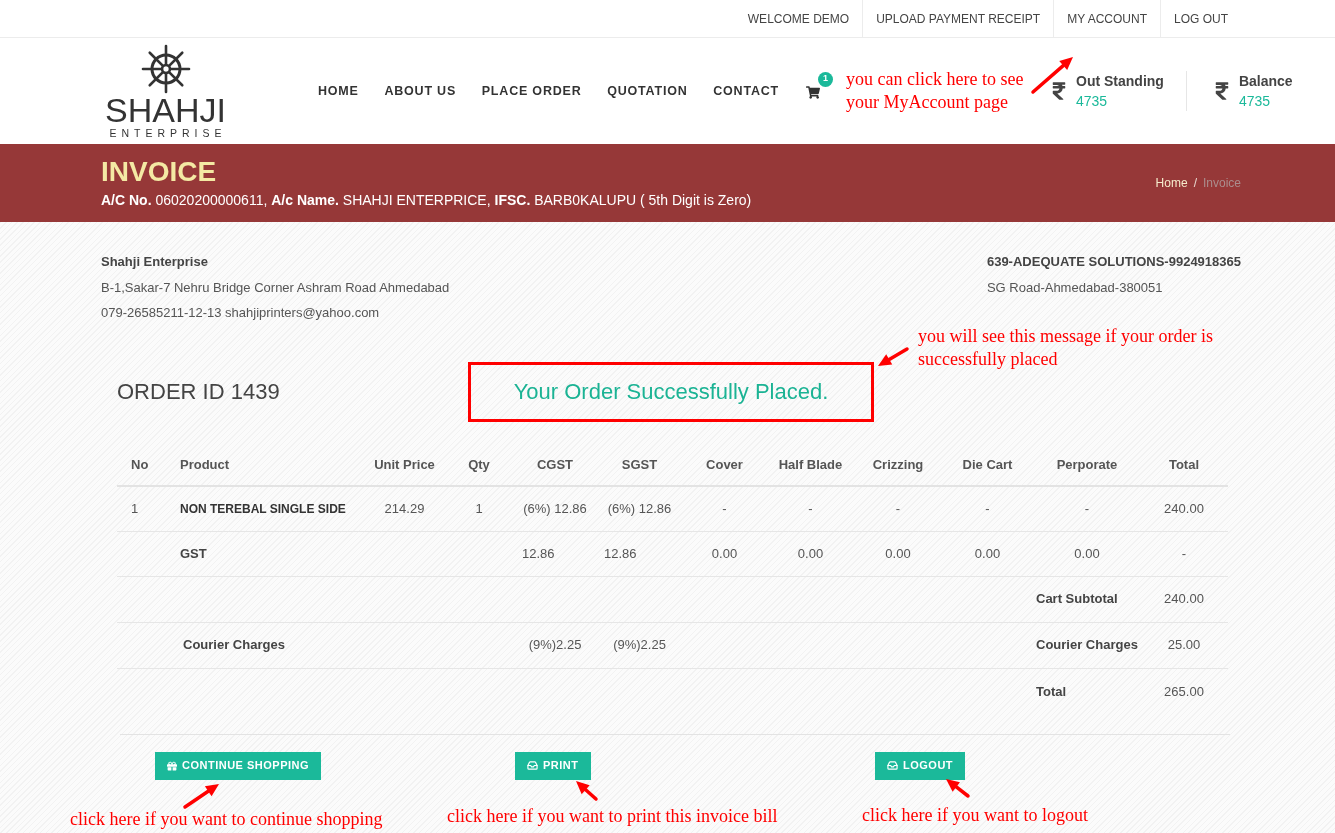 This screenshot has height=833, width=1335. I want to click on seller-address-line: B-1,Sakar-7 Nehru Bridge Corner Ashram Road Ahmedabad, so click(275, 287).